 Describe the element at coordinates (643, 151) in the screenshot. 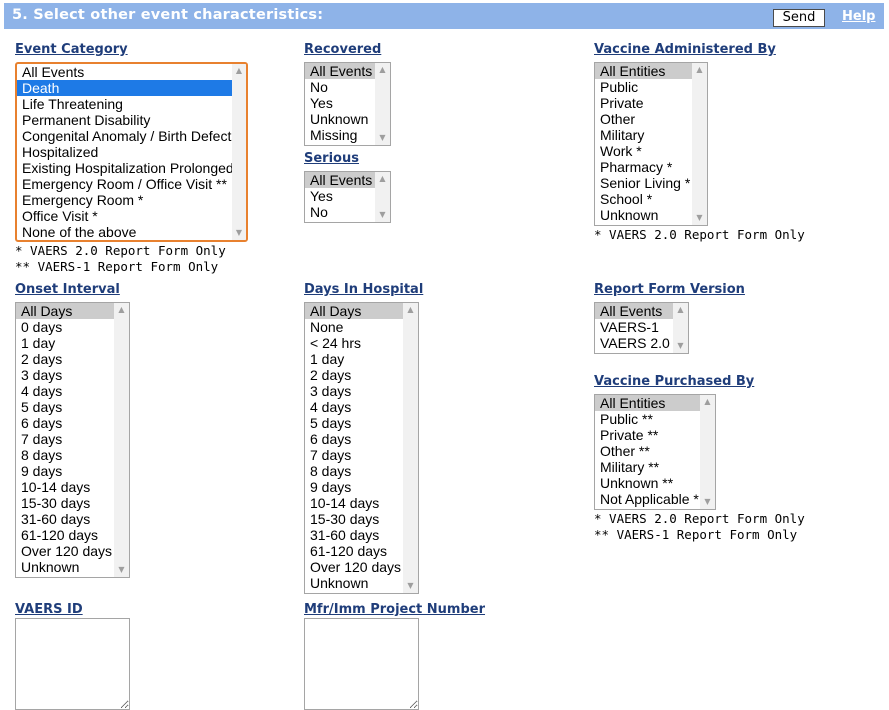

I see `list-option: Work *` at that location.